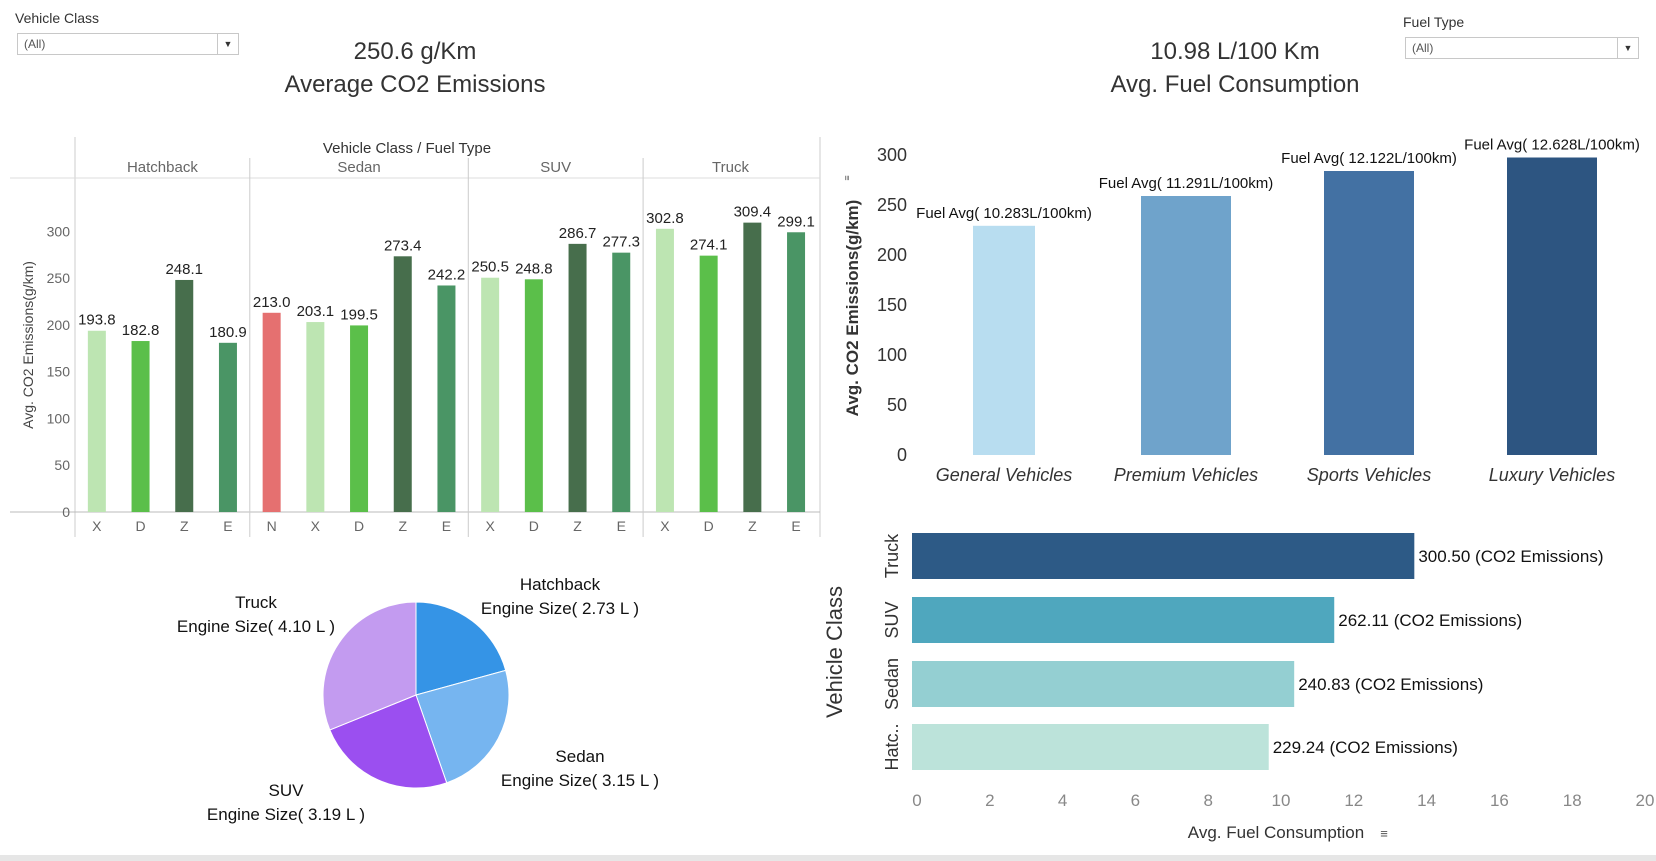 This screenshot has width=1656, height=861. What do you see at coordinates (184, 269) in the screenshot?
I see `chart1-data-label: 248.1` at bounding box center [184, 269].